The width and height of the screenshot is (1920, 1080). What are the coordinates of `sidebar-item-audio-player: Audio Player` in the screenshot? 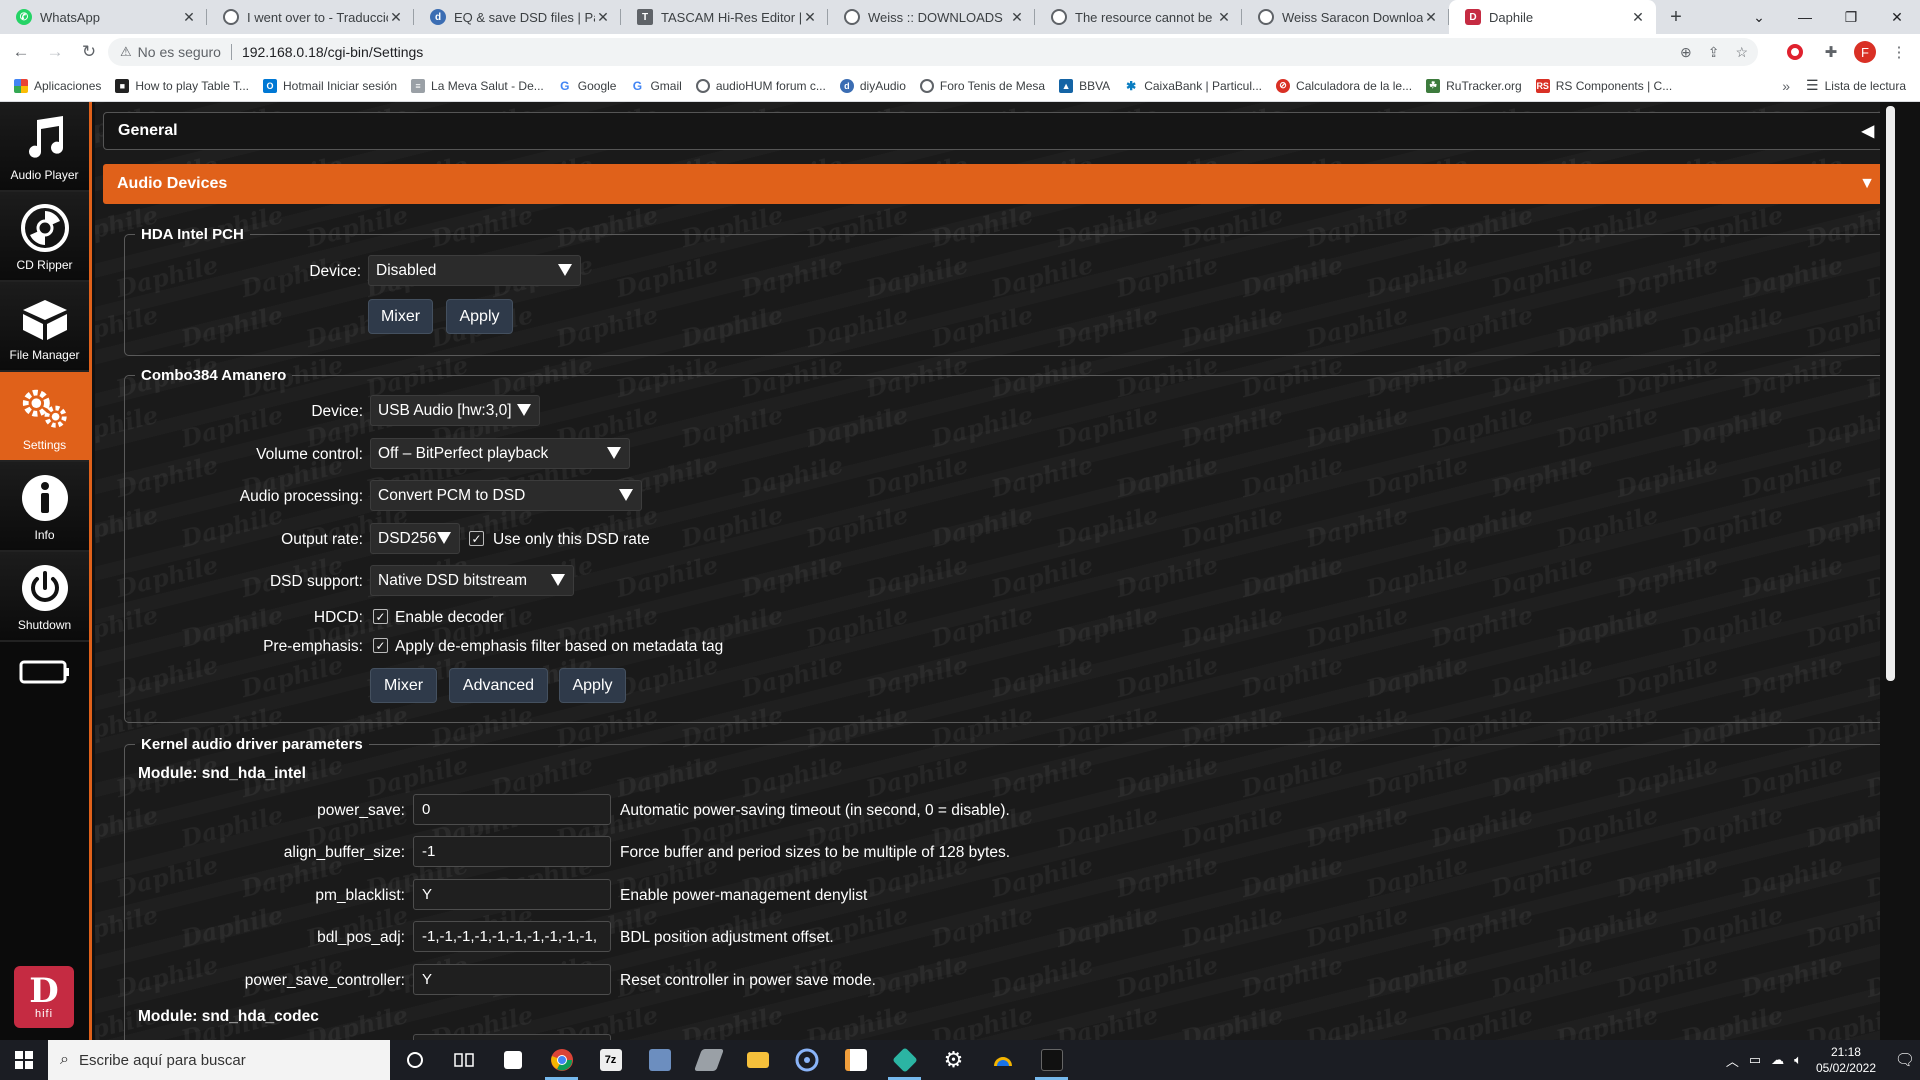 It's located at (44, 147).